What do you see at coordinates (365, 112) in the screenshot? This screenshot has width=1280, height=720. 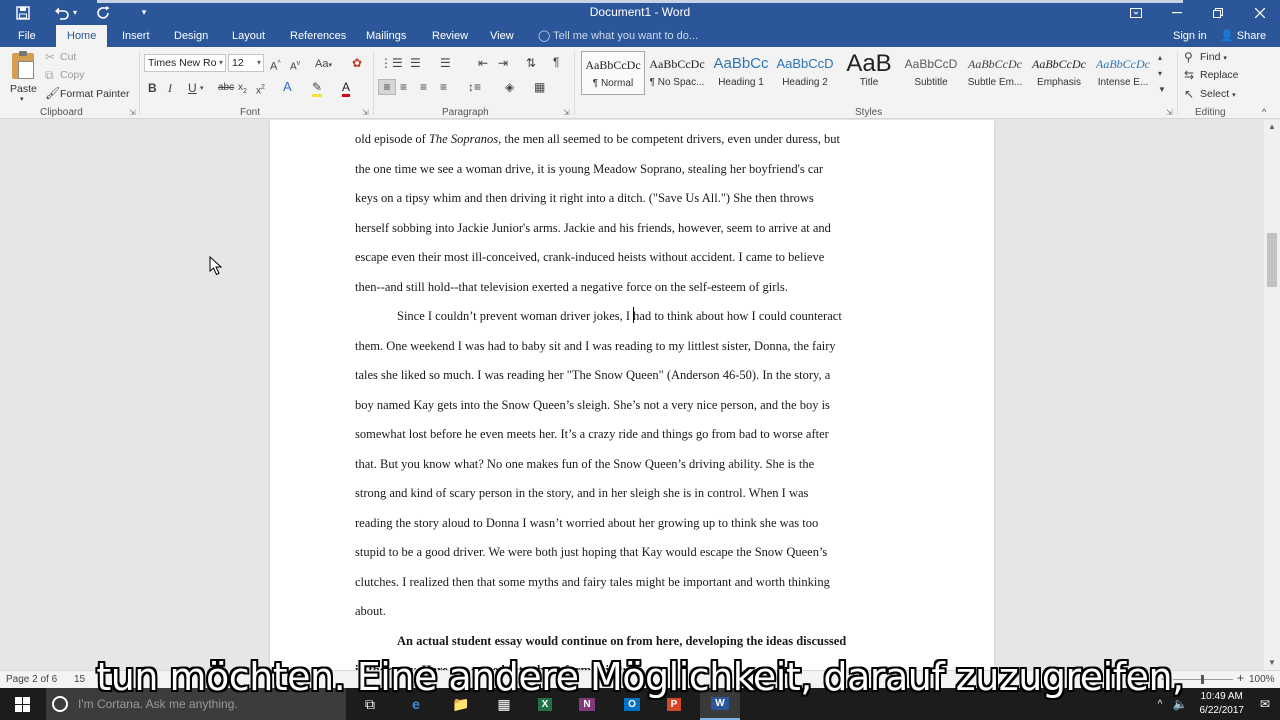 I see `font-launcher-icon: ⇲` at bounding box center [365, 112].